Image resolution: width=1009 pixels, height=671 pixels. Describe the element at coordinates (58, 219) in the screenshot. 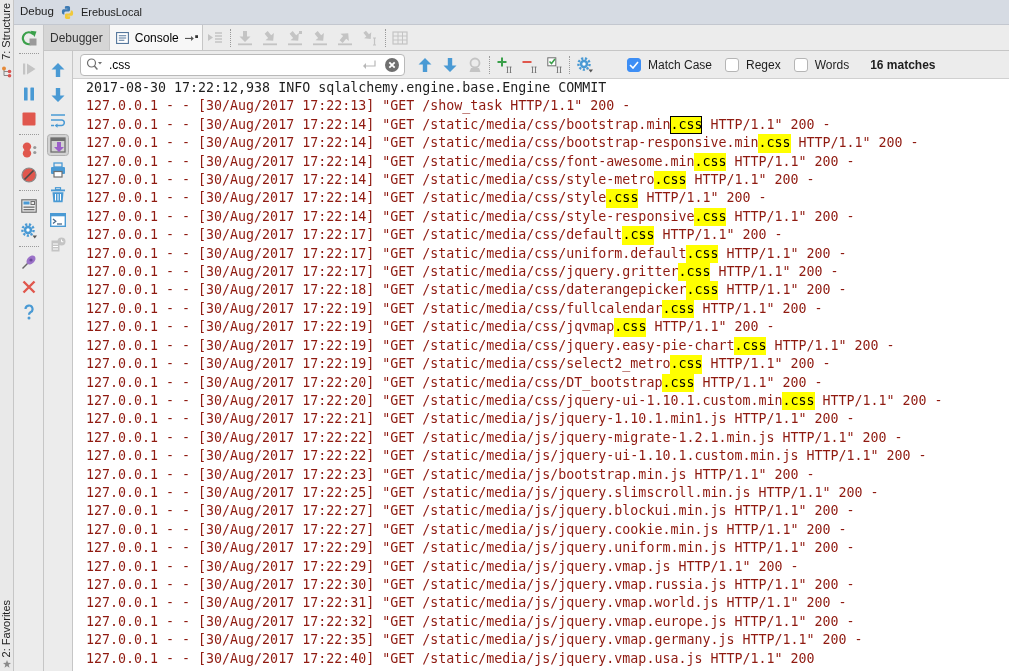

I see `terminal-icon` at that location.